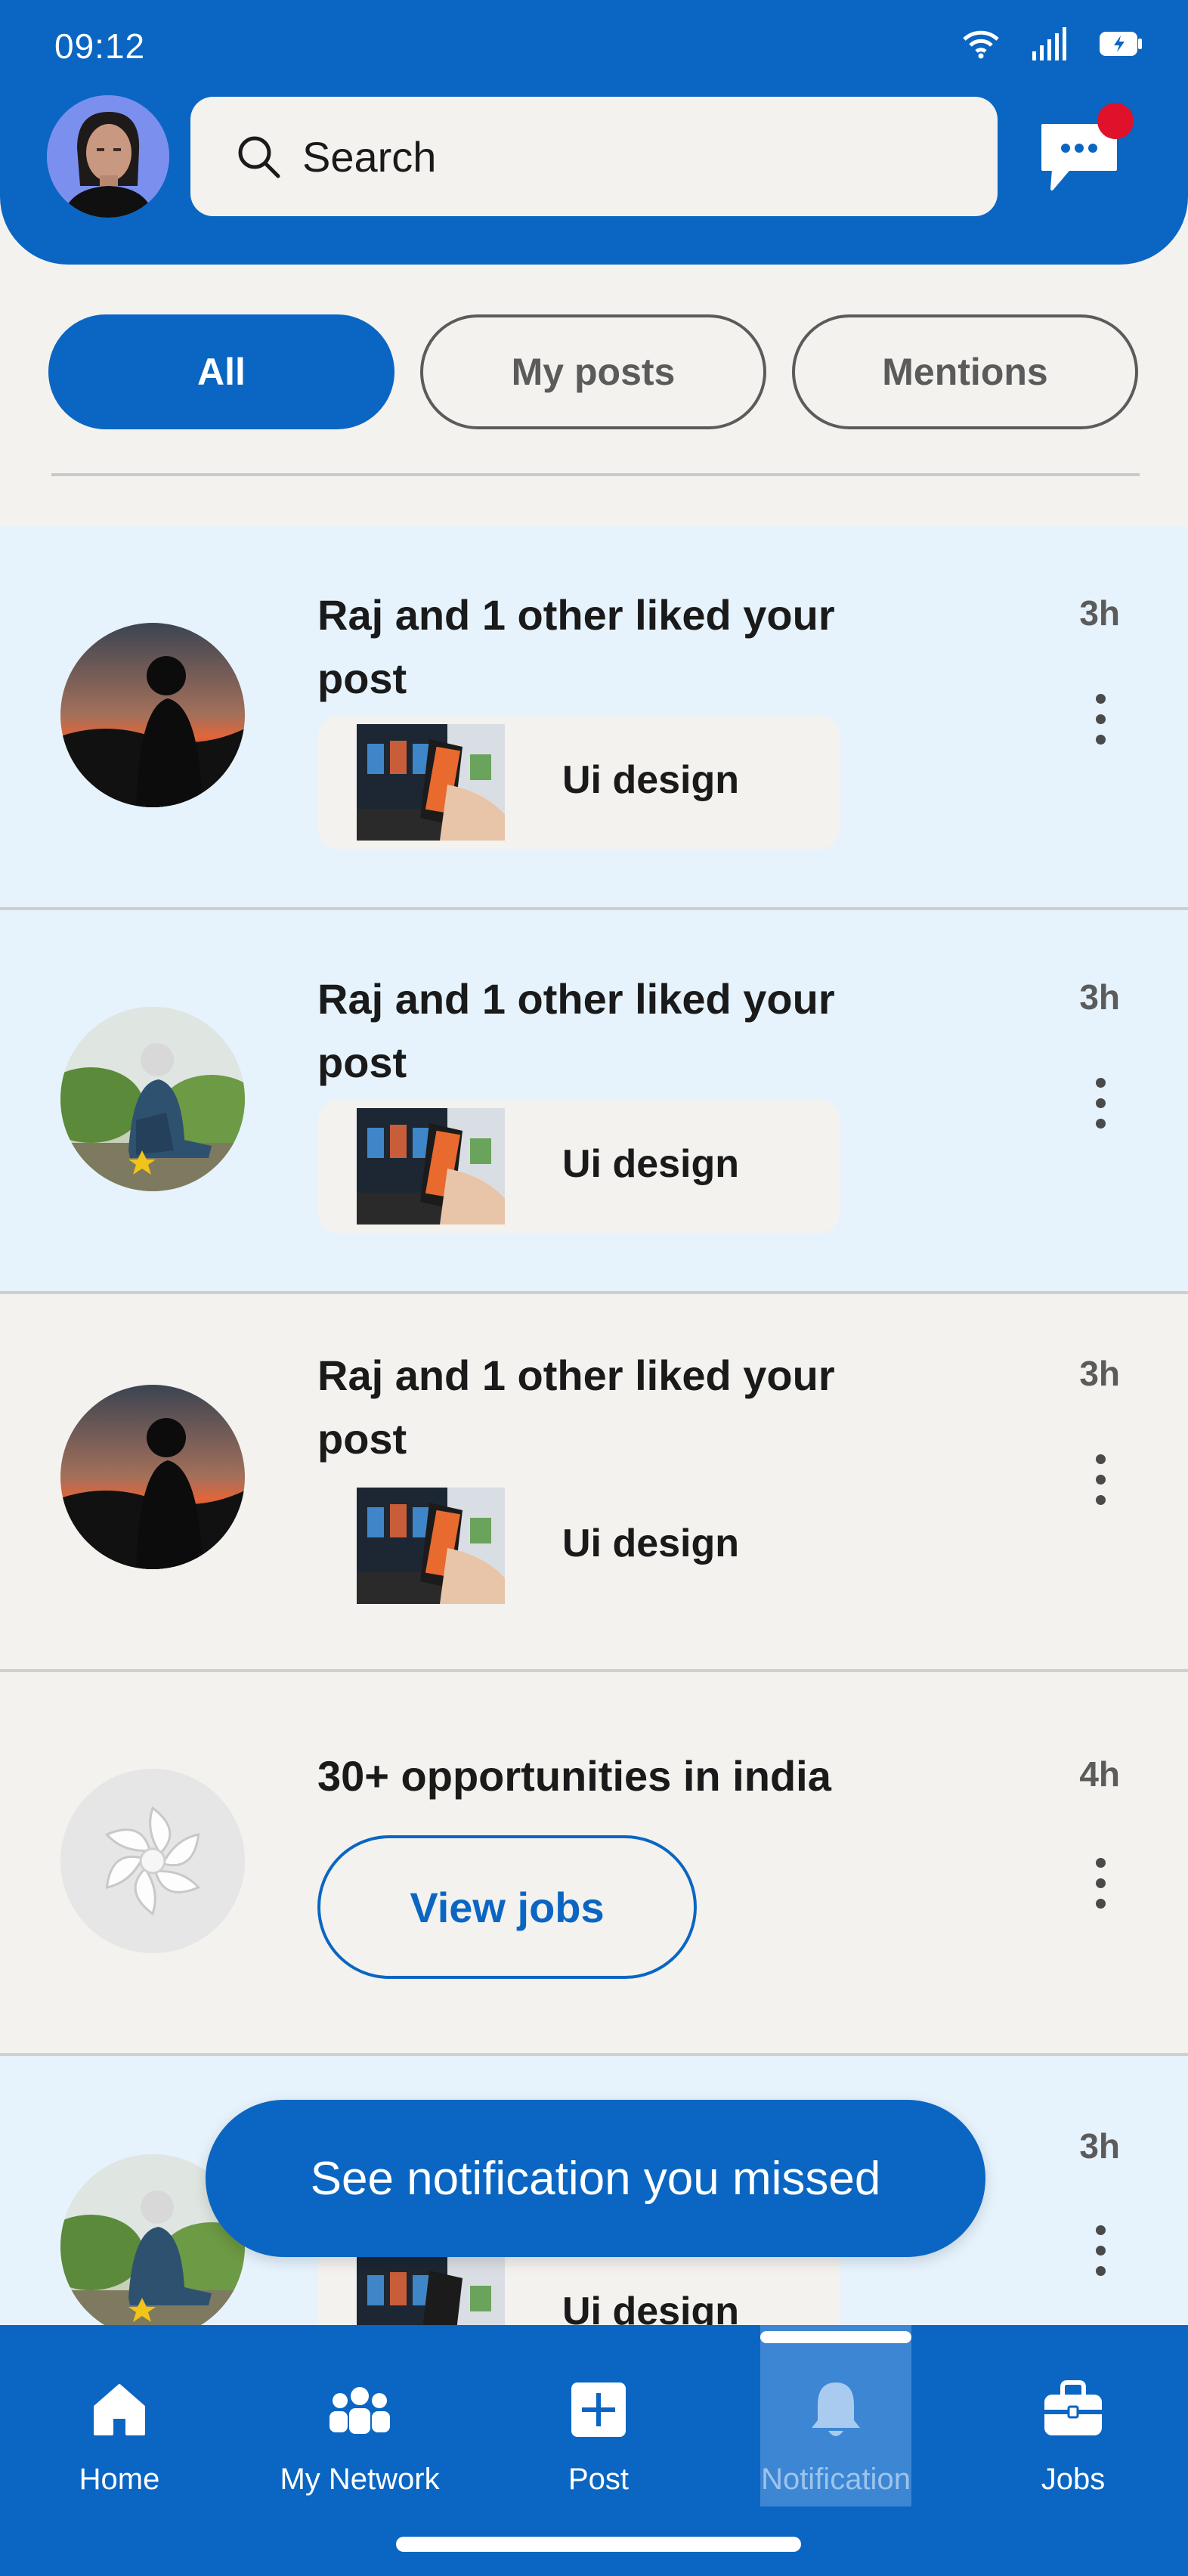 The height and width of the screenshot is (2576, 1188). What do you see at coordinates (595, 2178) in the screenshot?
I see `missed-notifications-toast: See notification you missed` at bounding box center [595, 2178].